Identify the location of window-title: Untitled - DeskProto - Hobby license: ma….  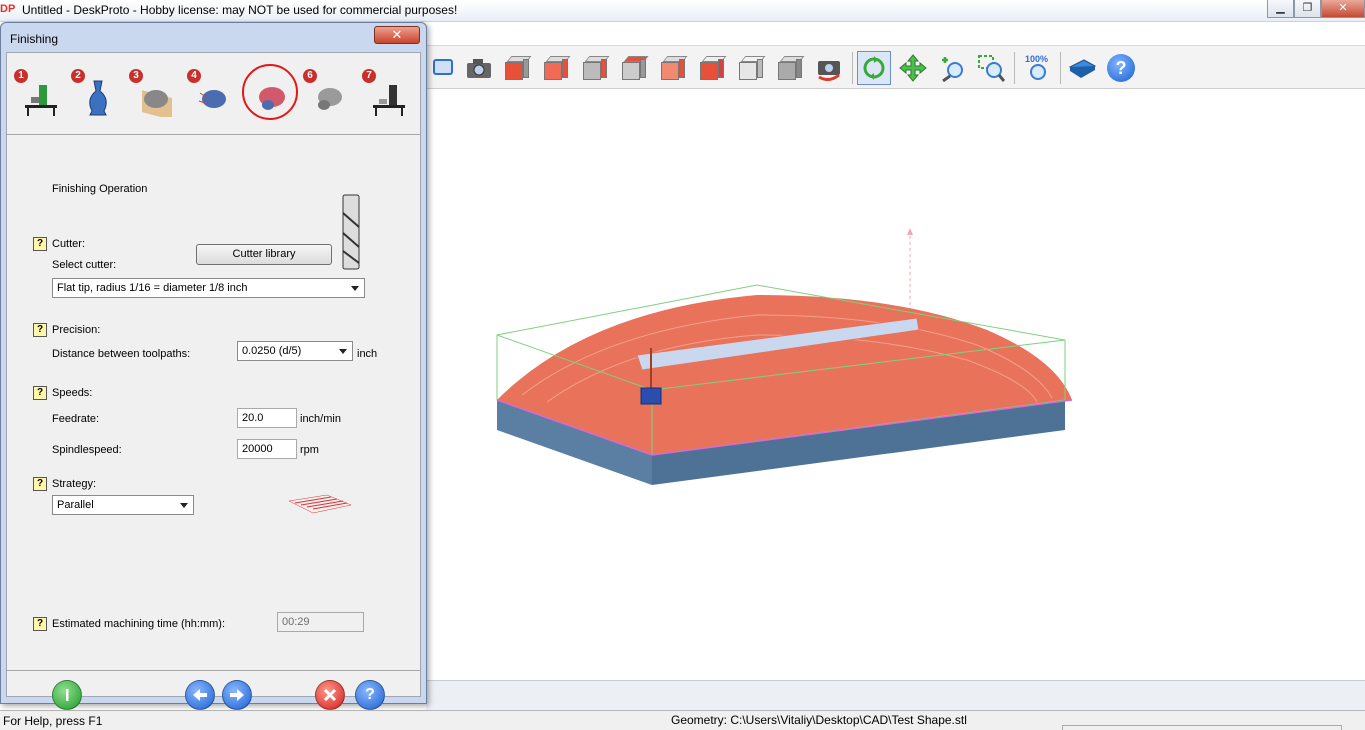
(240, 10).